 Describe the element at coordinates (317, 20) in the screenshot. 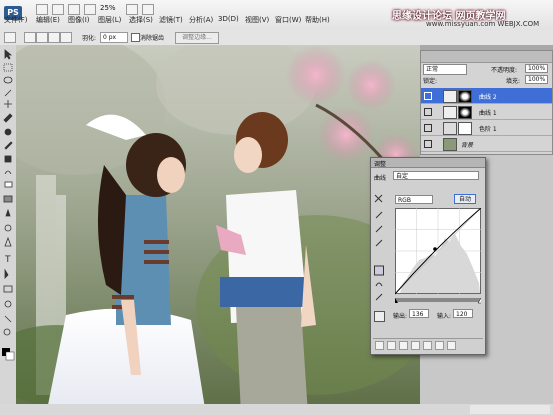

I see `menu-help: 帮助(H)` at that location.